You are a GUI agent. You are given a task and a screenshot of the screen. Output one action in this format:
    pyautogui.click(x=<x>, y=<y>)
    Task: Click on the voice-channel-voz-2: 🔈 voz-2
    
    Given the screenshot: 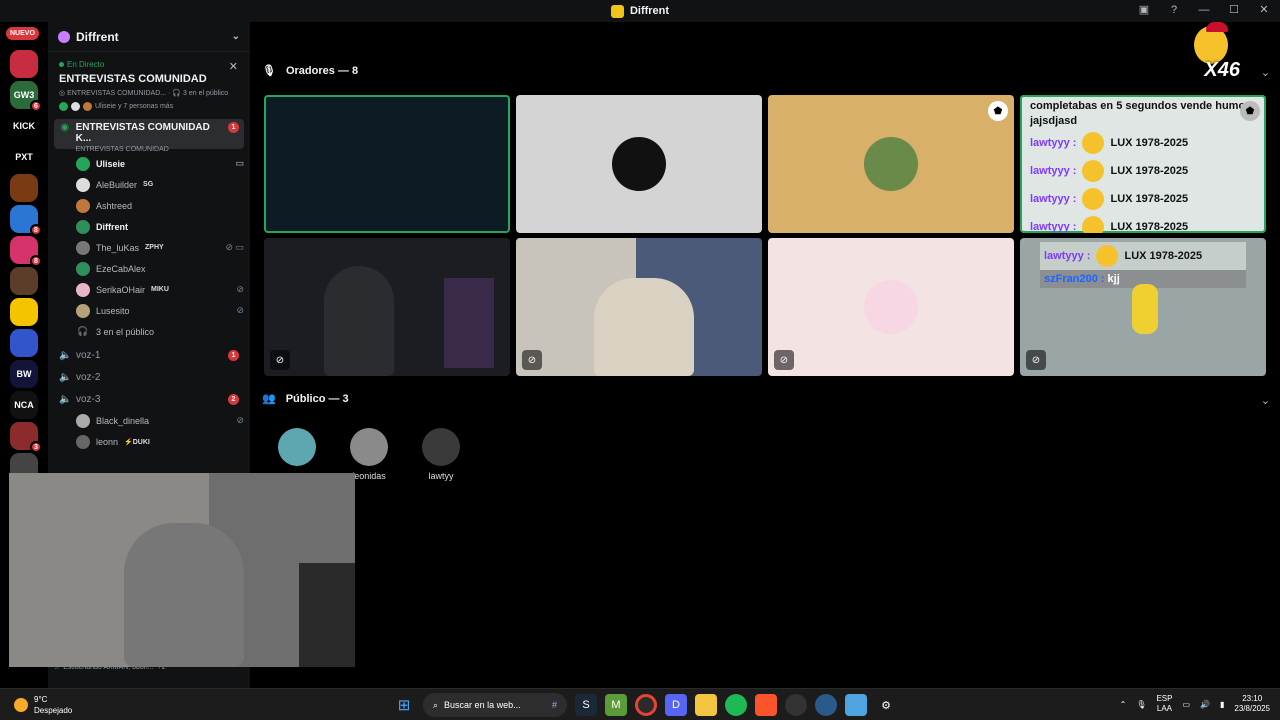 What is the action you would take?
    pyautogui.click(x=149, y=377)
    